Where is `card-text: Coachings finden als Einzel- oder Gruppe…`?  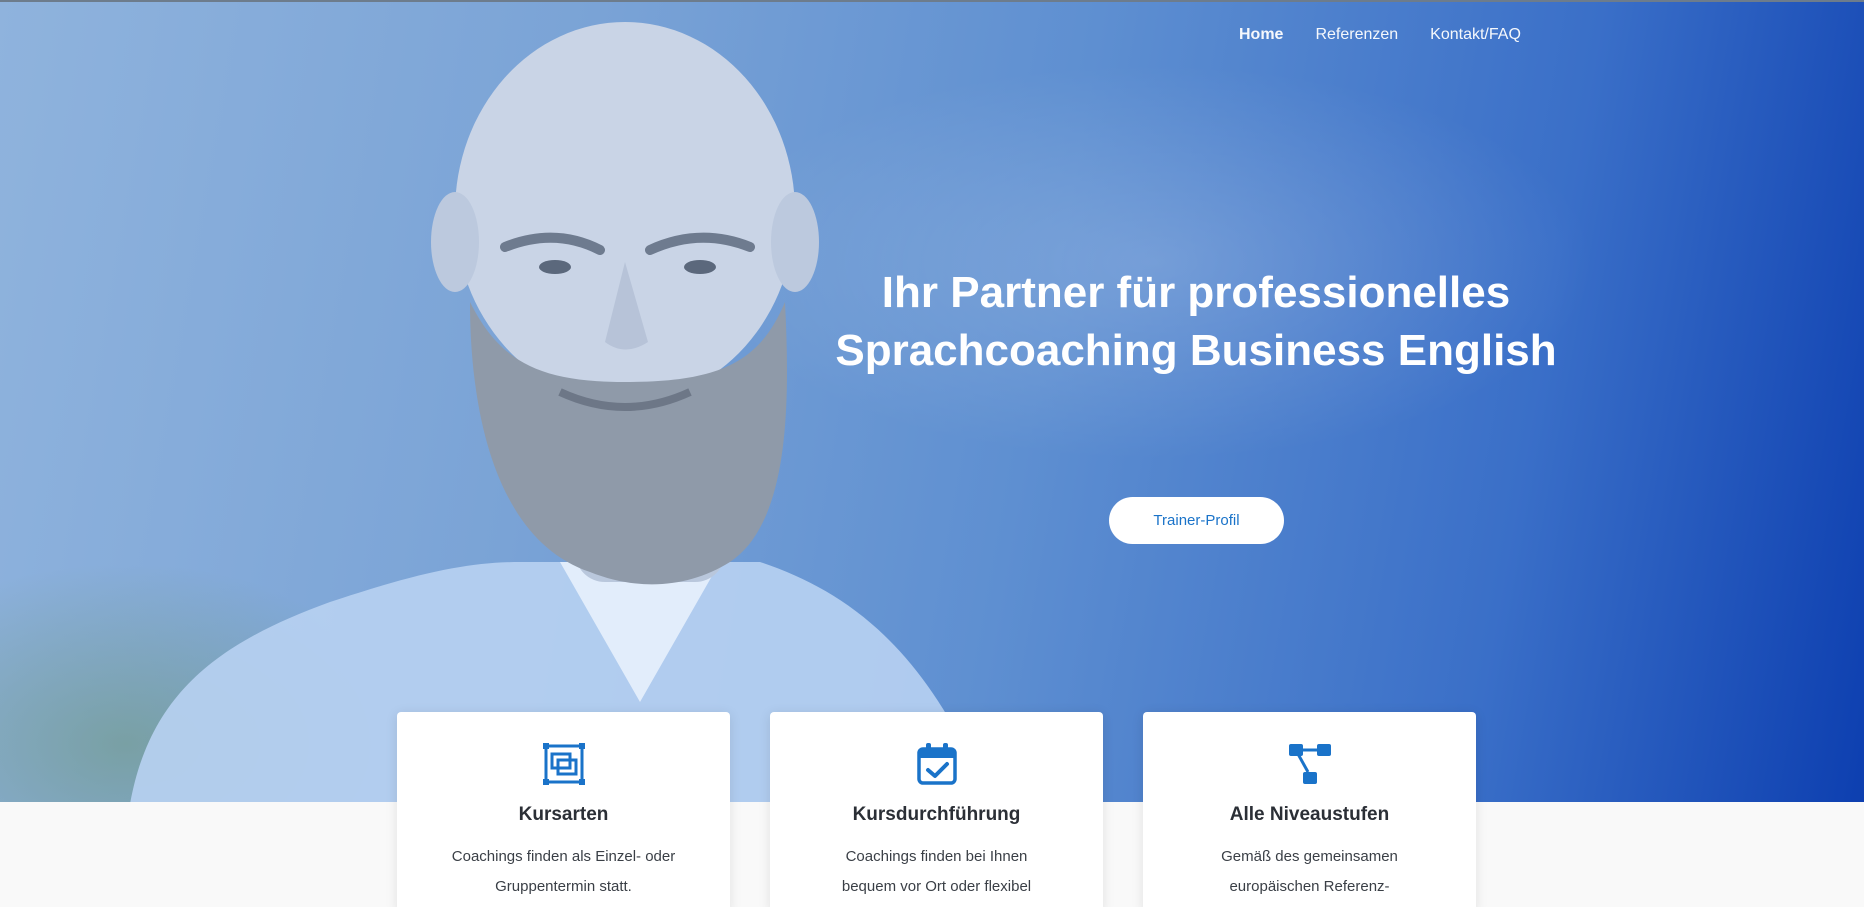
card-text: Coachings finden als Einzel- oder Gruppe… is located at coordinates (563, 871).